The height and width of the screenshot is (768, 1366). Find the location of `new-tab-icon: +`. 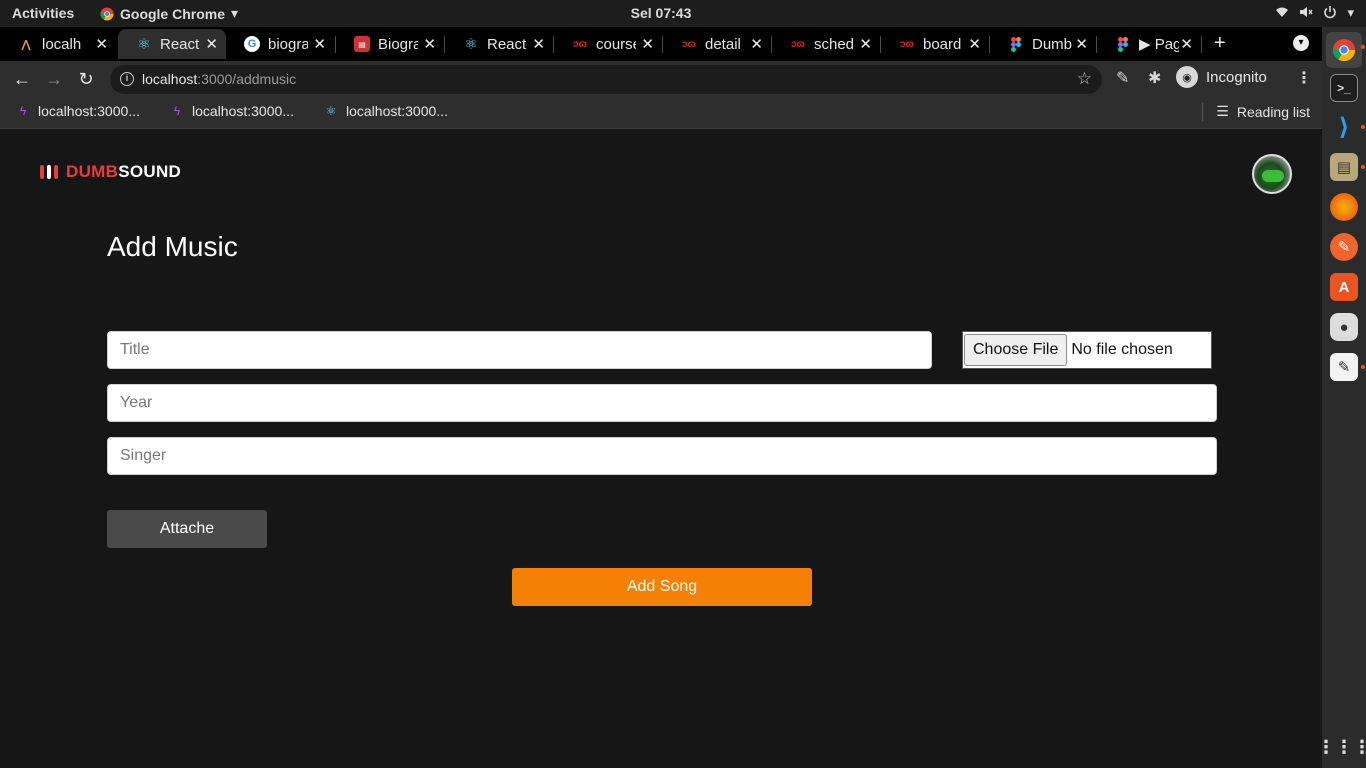

new-tab-icon: + is located at coordinates (1220, 43).